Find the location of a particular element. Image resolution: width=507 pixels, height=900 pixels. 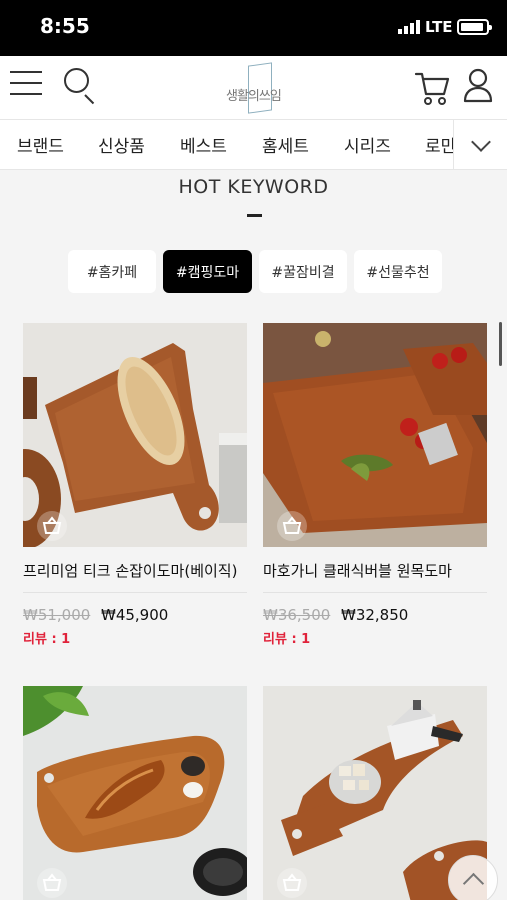

status-time: 8:55 is located at coordinates (65, 26).